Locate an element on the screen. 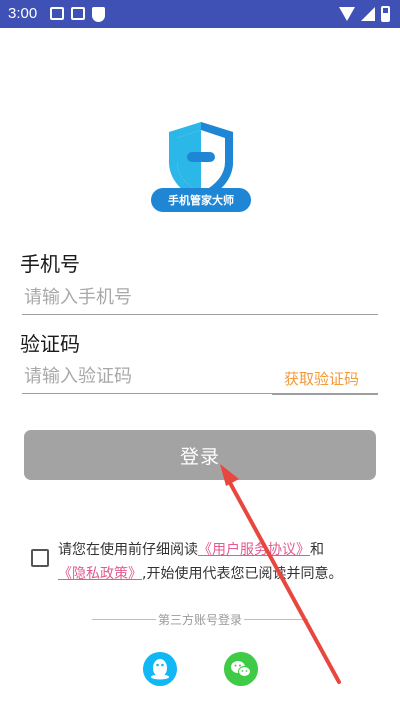  agree-checkbox is located at coordinates (40, 558).